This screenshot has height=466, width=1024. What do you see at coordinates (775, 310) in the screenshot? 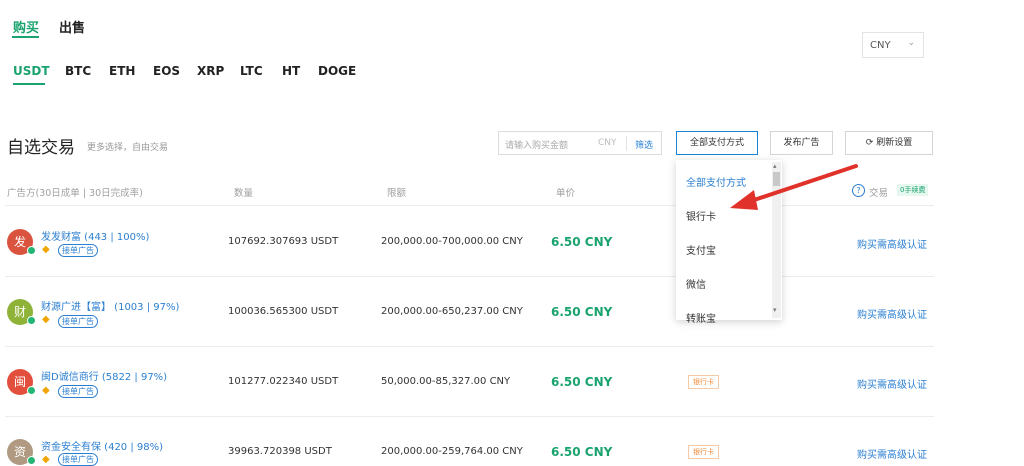
I see `scroll-down-icon: ▾` at bounding box center [775, 310].